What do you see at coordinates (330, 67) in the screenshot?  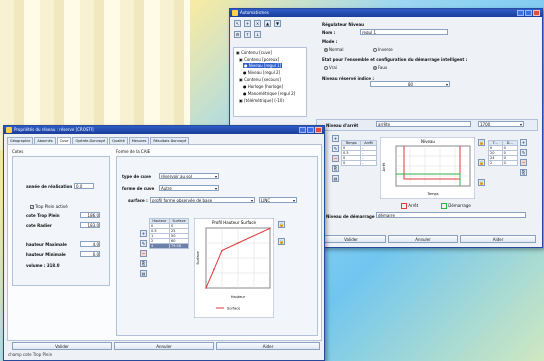 I see `etat-vrai-radio: Vrai` at bounding box center [330, 67].